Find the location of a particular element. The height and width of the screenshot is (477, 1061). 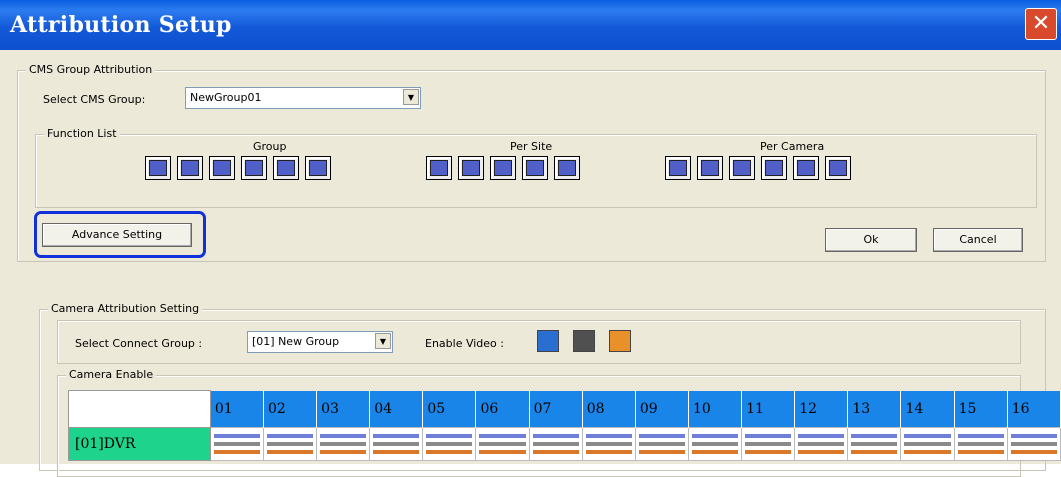

camera-column-header: 12 is located at coordinates (821, 409).